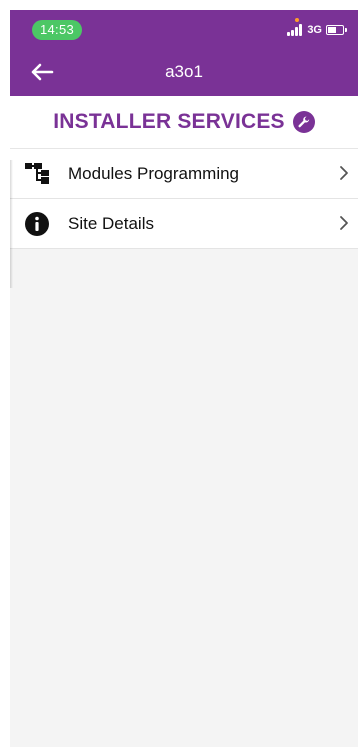 The image size is (358, 747). I want to click on menu-item-label: Site Details, so click(111, 223).